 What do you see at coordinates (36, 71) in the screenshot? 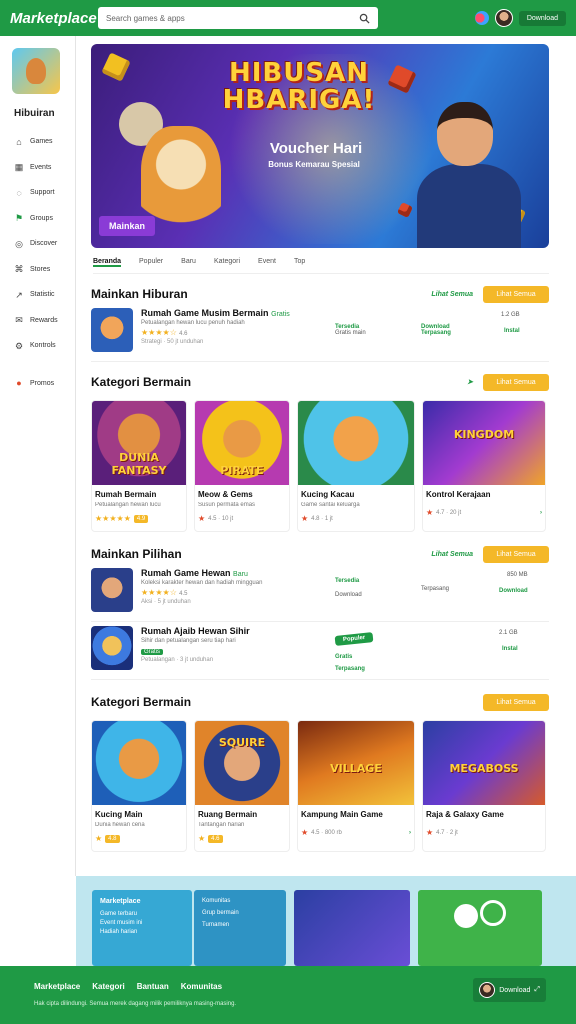
I see `sidebar-app-icon` at bounding box center [36, 71].